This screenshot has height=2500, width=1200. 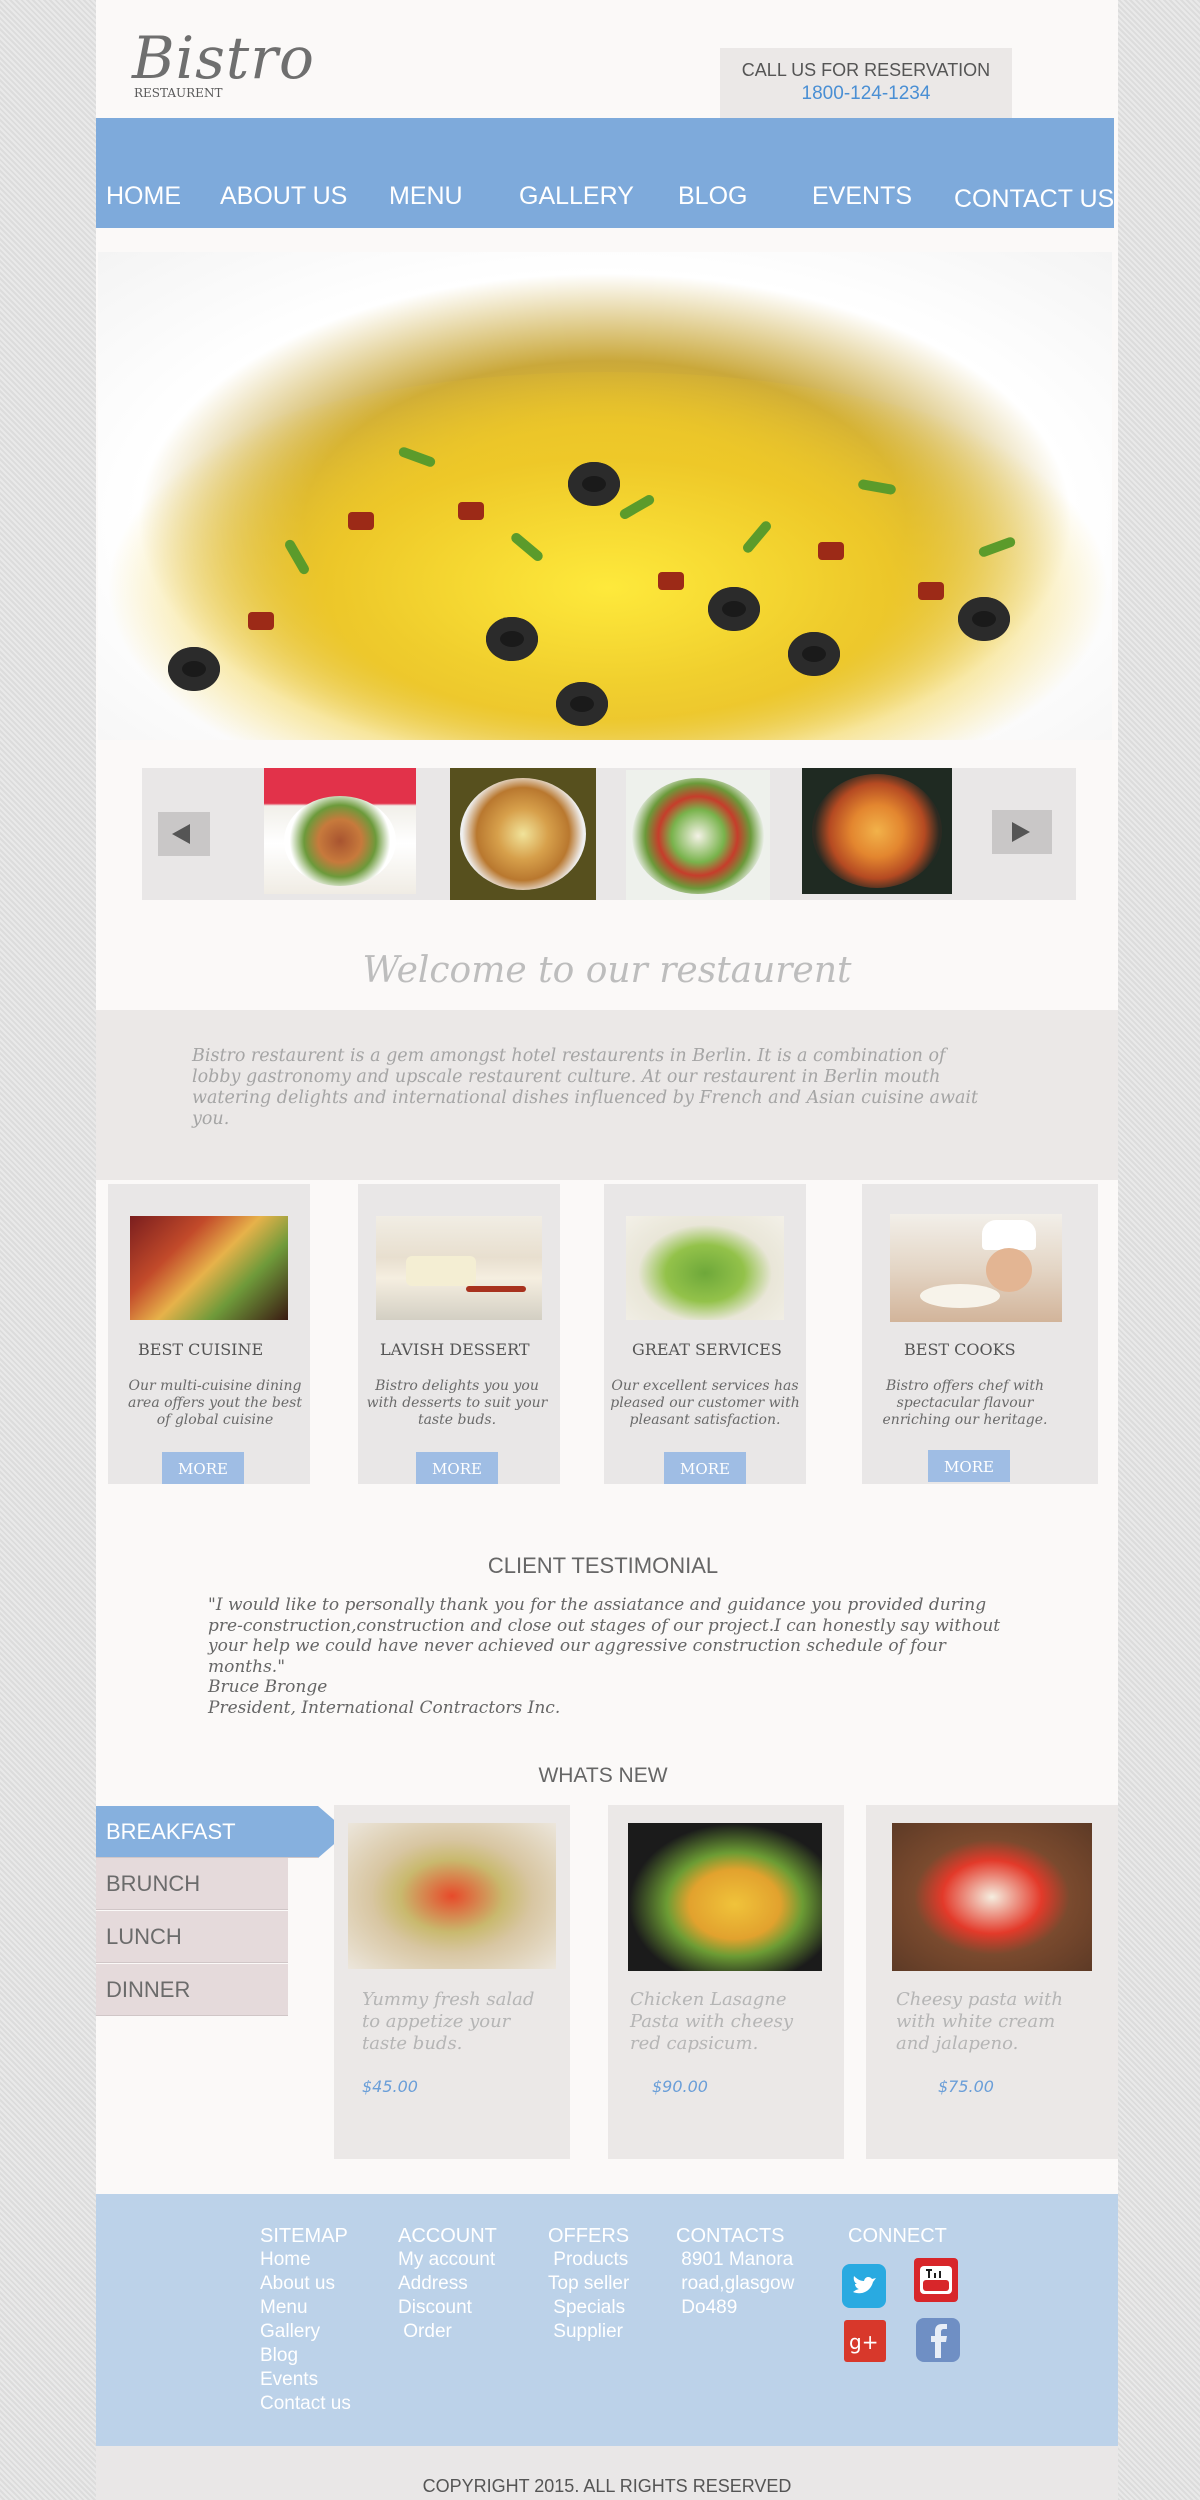 What do you see at coordinates (143, 196) in the screenshot?
I see `nav-home: HOME` at bounding box center [143, 196].